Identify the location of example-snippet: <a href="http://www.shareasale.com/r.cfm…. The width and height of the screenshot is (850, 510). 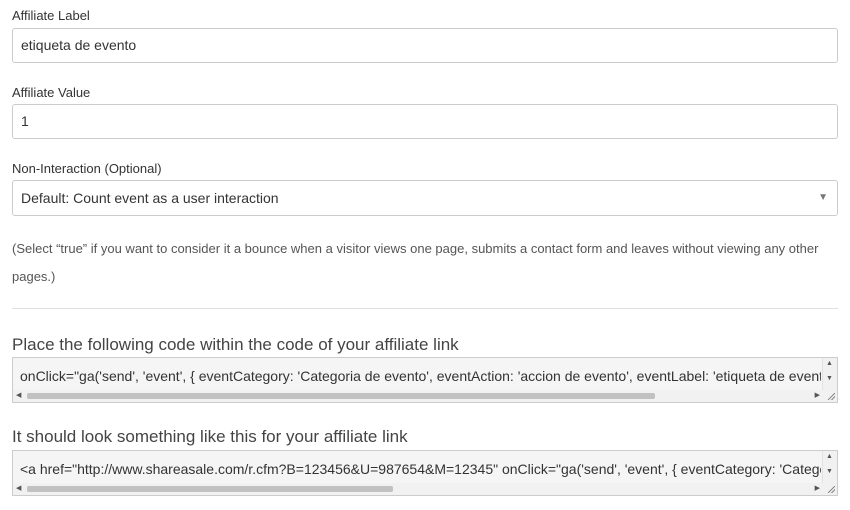
(420, 469).